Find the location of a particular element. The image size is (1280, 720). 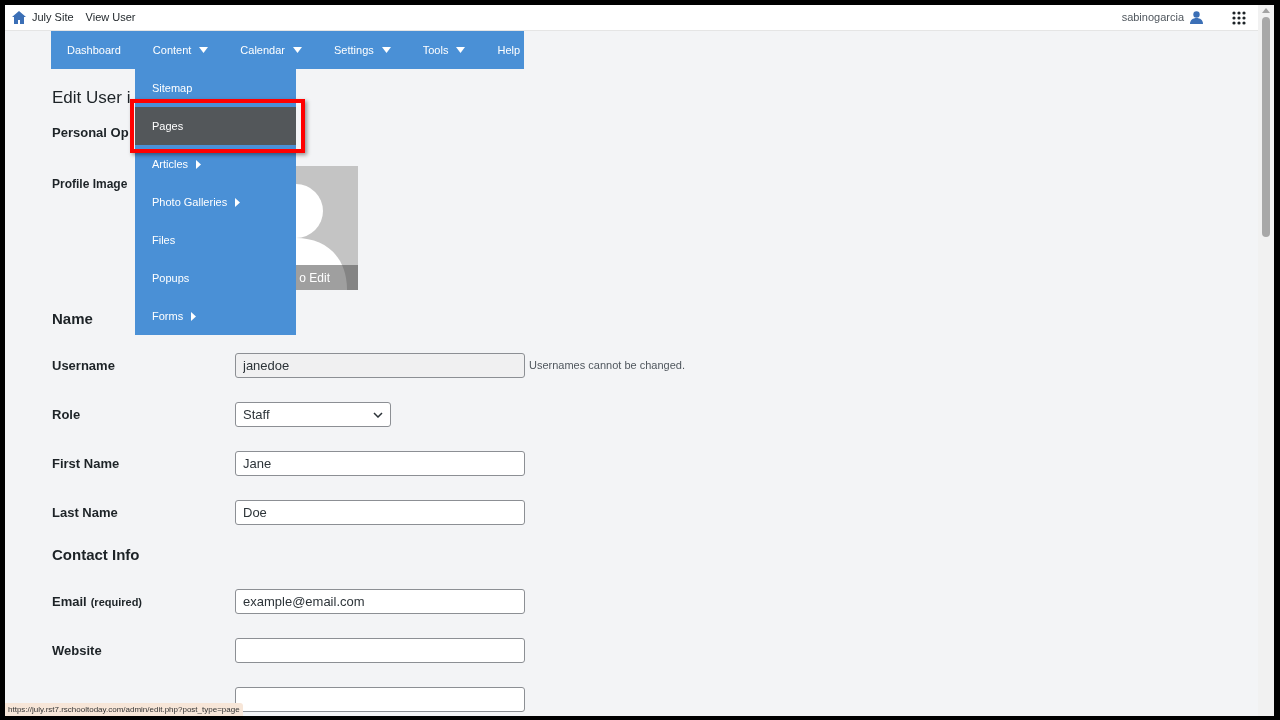

field-label: First Name is located at coordinates (86, 463).